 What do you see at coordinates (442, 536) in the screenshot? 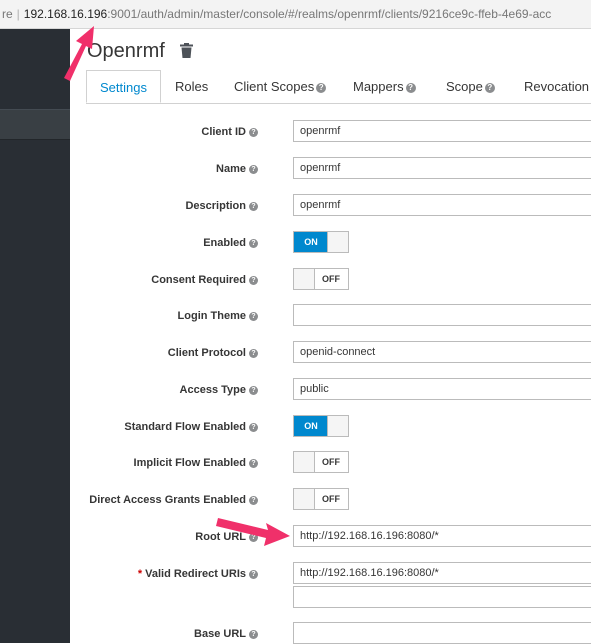
I see `root-url-input: http://192.168.16.196:8080/*` at bounding box center [442, 536].